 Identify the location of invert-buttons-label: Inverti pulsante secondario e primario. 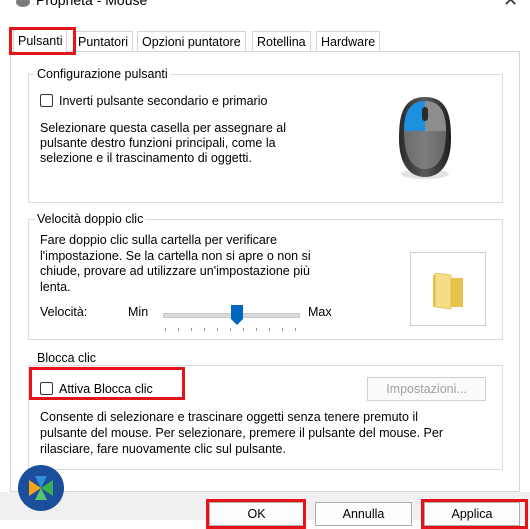
(163, 101).